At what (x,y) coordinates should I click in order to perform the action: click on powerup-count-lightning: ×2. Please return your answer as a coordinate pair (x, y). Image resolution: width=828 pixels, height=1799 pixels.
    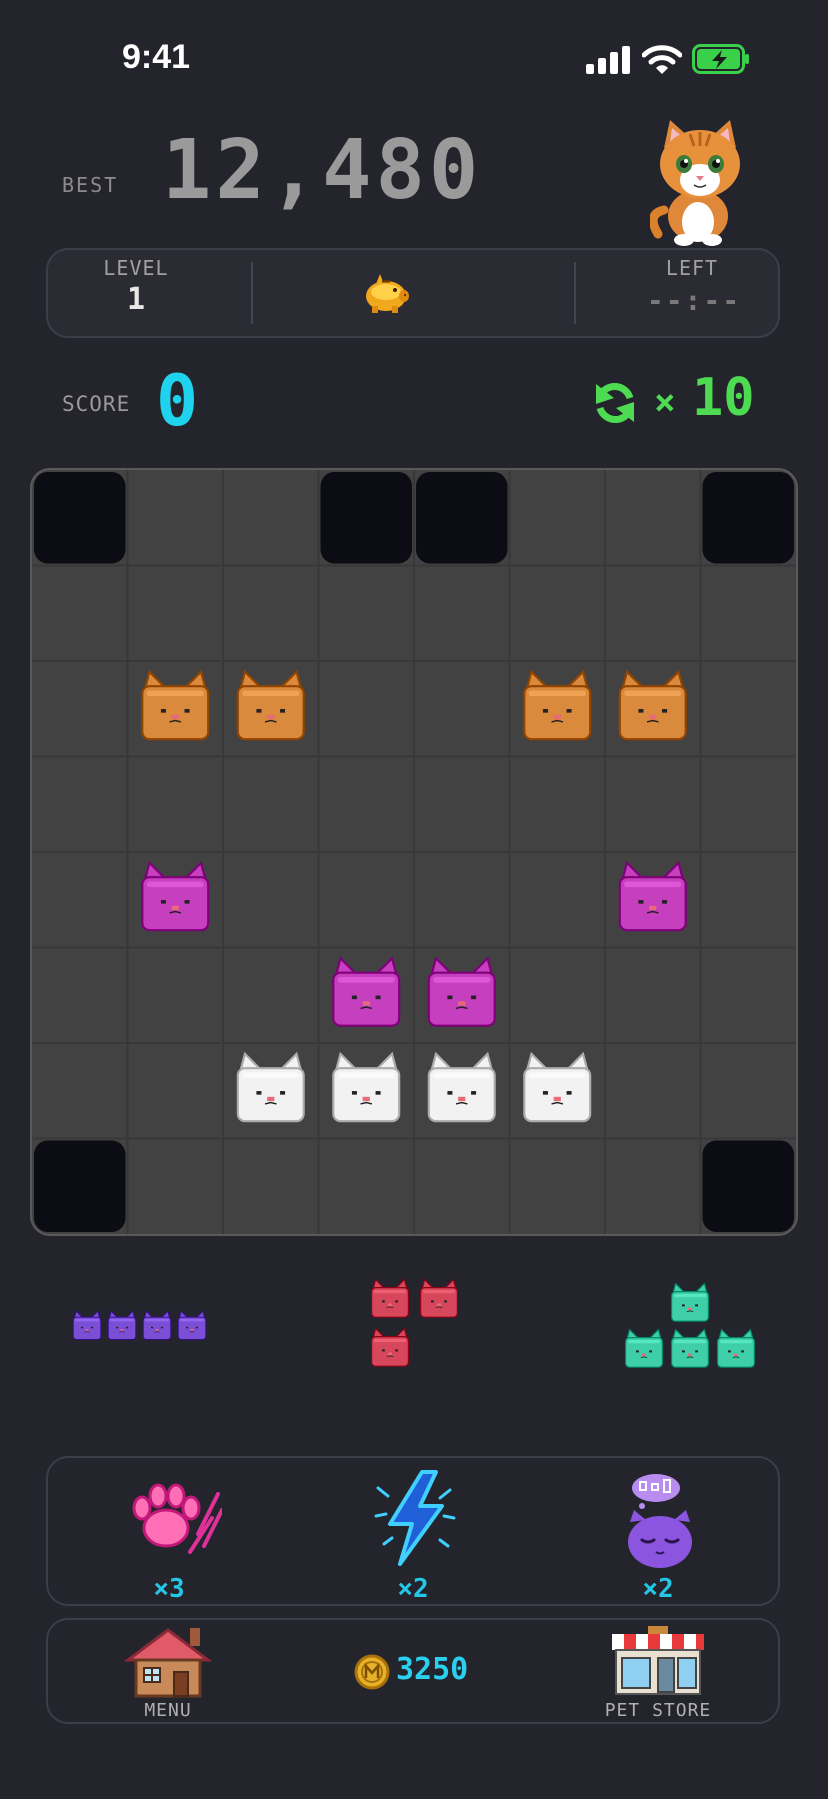
    Looking at the image, I should click on (413, 1589).